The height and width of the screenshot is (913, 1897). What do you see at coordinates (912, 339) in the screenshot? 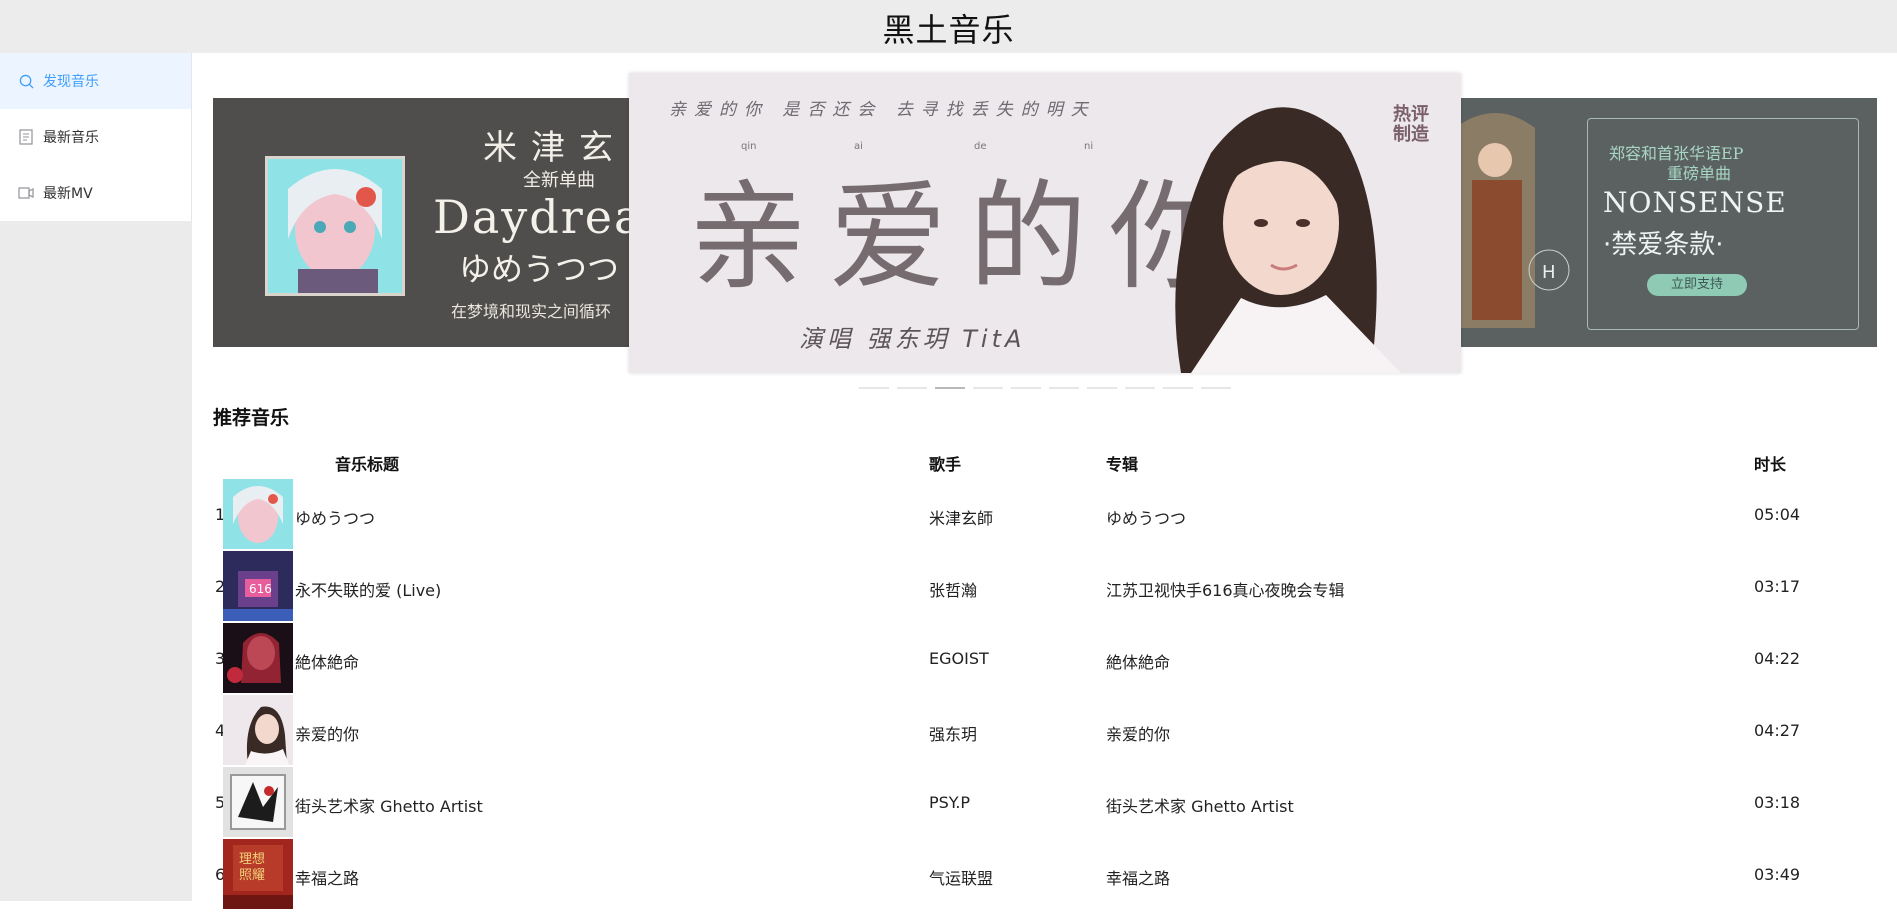
I see `banner-center-singer: 演唱 强东玥 TitA` at bounding box center [912, 339].